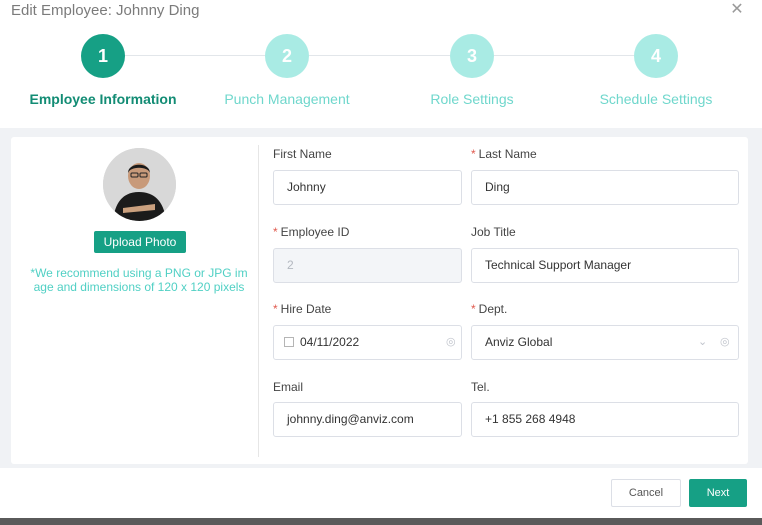 Image resolution: width=762 pixels, height=525 pixels. Describe the element at coordinates (718, 493) in the screenshot. I see `next-button: Next` at that location.